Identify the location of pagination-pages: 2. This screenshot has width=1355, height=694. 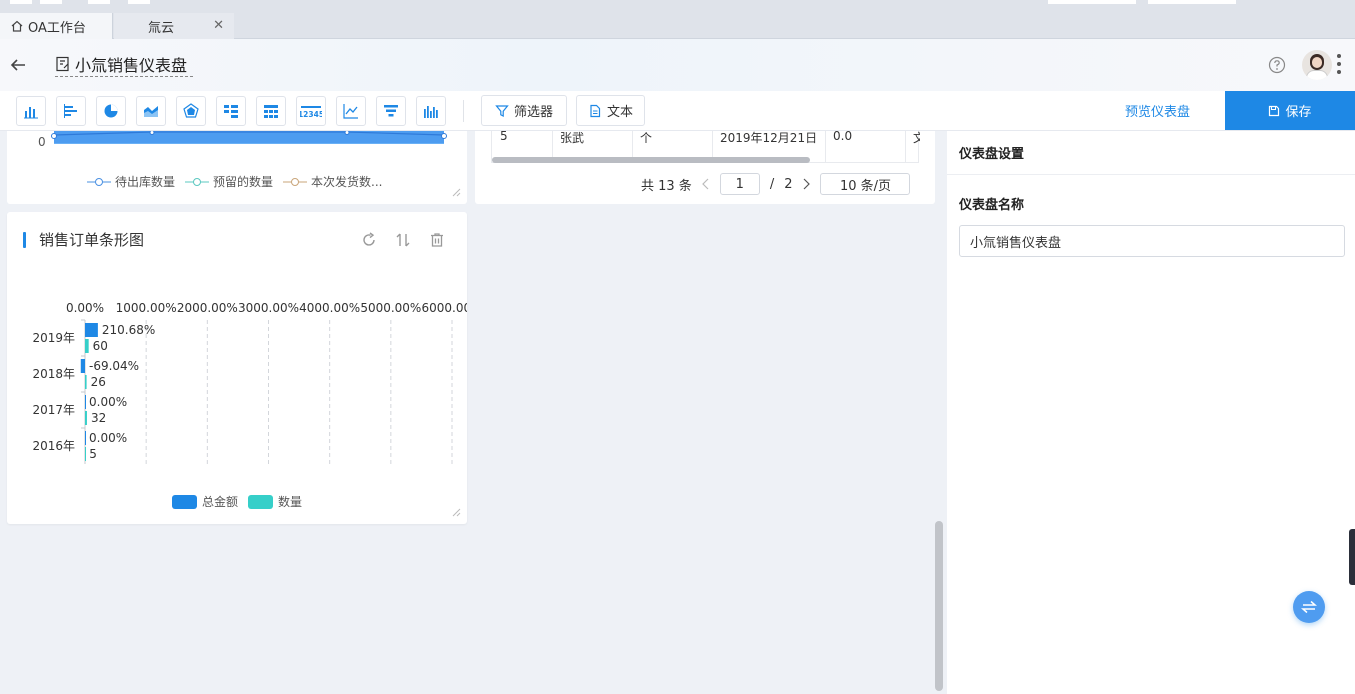
(788, 184).